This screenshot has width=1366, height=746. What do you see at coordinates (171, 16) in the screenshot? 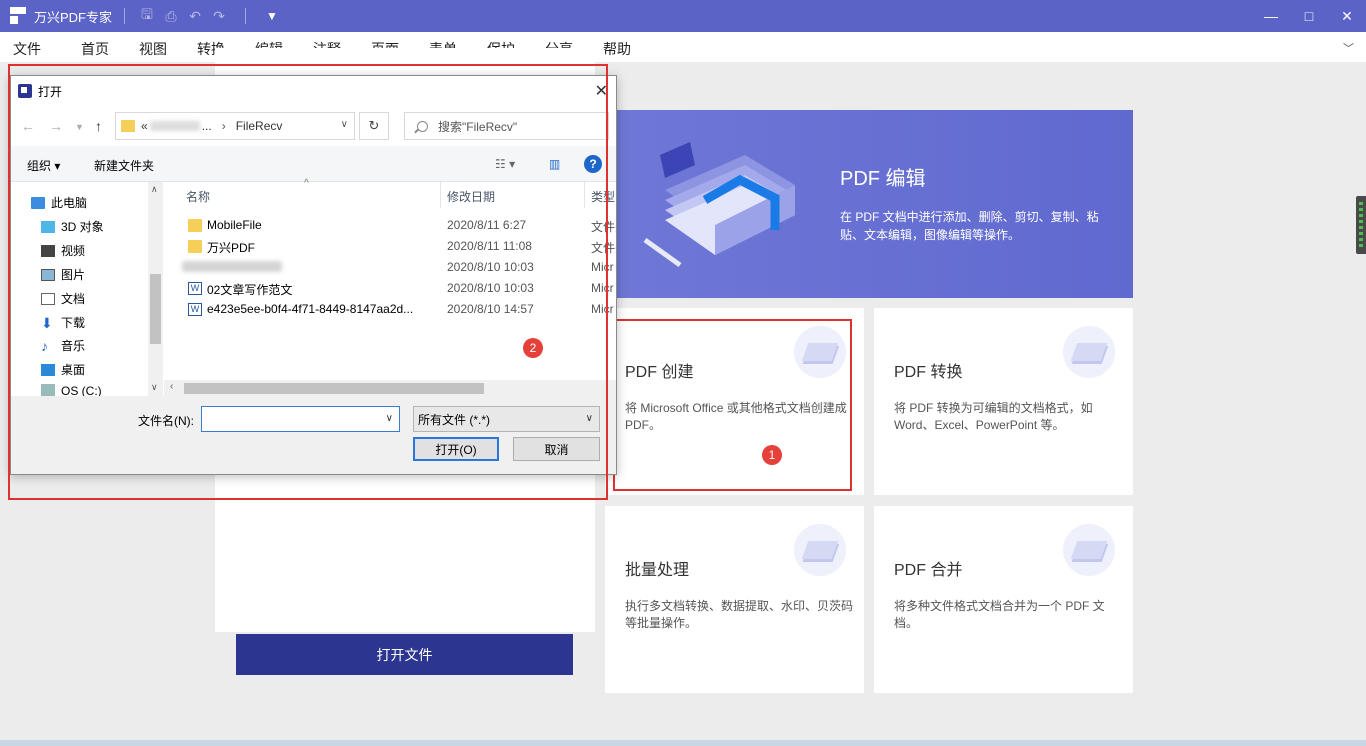
I see `print-icon: ⎙` at bounding box center [171, 16].